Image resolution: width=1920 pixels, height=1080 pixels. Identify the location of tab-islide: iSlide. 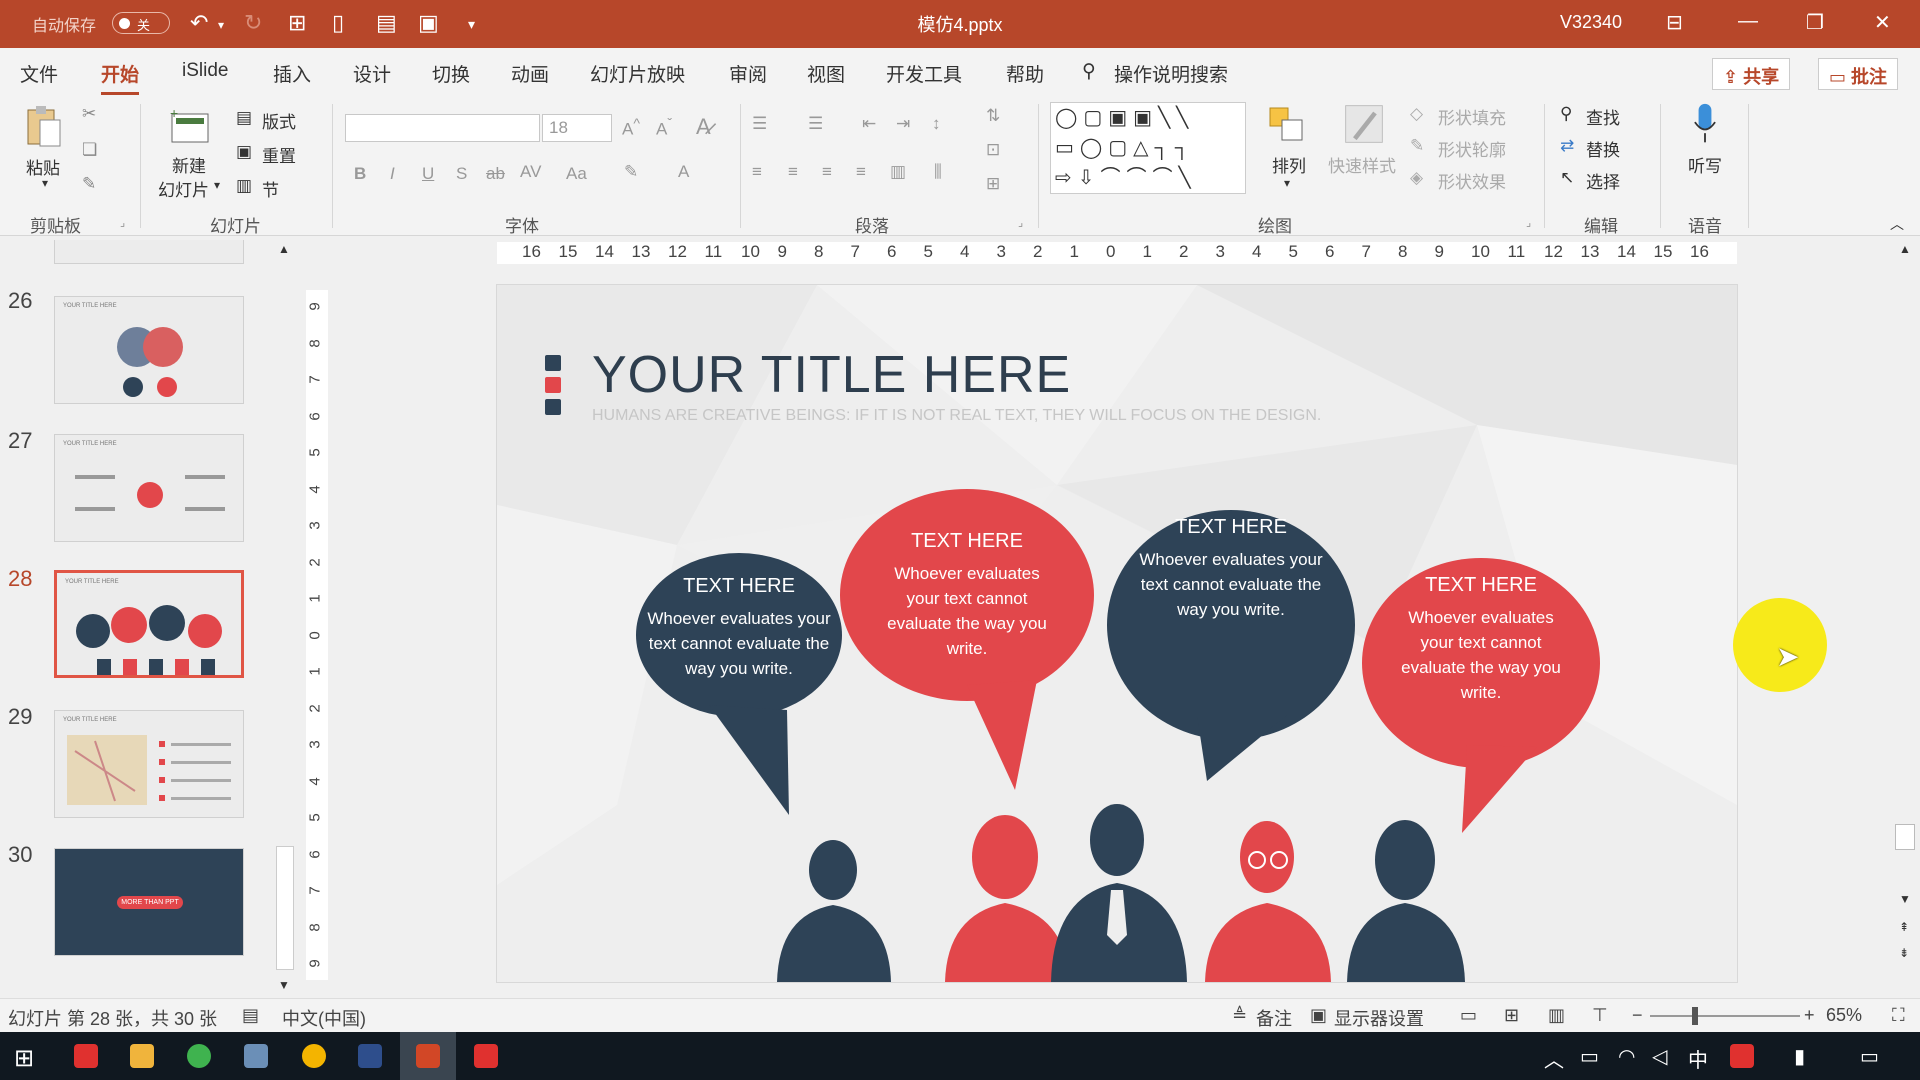
(205, 71).